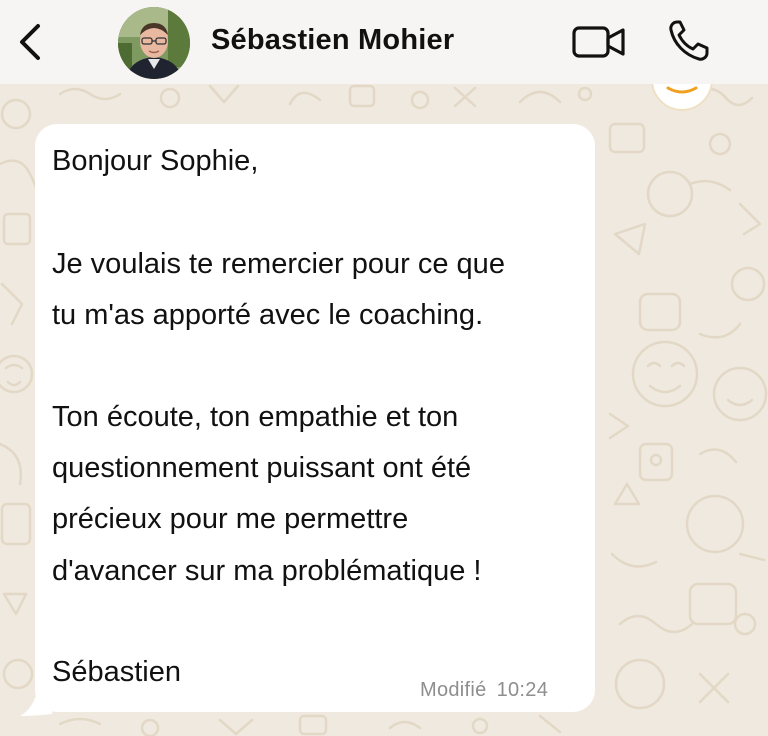  I want to click on chevron-left-icon, so click(30, 42).